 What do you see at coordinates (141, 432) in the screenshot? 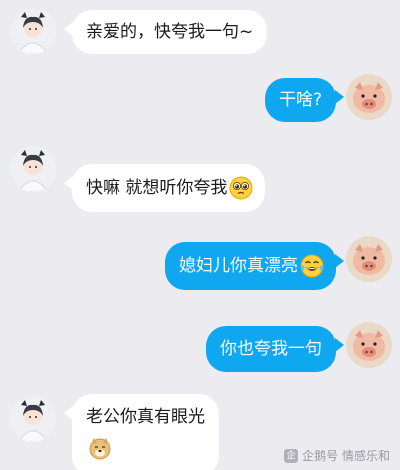
I see `incoming-message-bubble: 老公你真有眼光` at bounding box center [141, 432].